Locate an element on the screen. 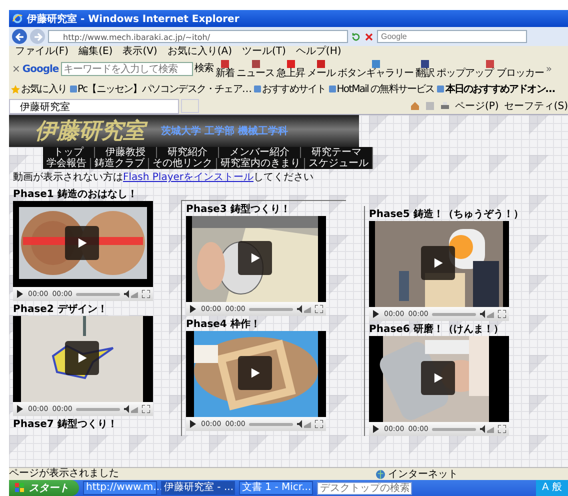 This screenshot has height=496, width=568. site-subtitle: 茨城大学 工学部 機械工学科 is located at coordinates (224, 131).